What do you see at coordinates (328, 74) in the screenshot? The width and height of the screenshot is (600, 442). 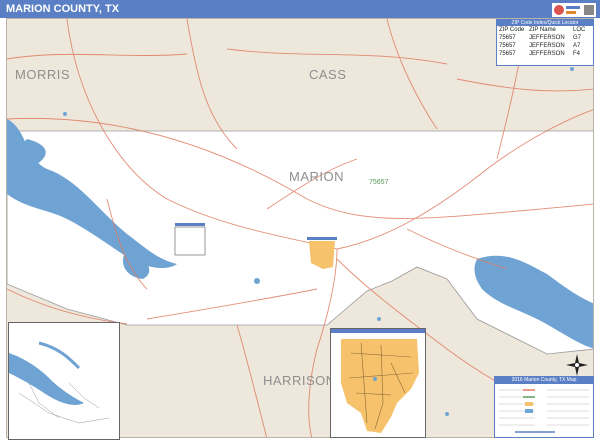 I see `county-label-cass: CASS` at bounding box center [328, 74].